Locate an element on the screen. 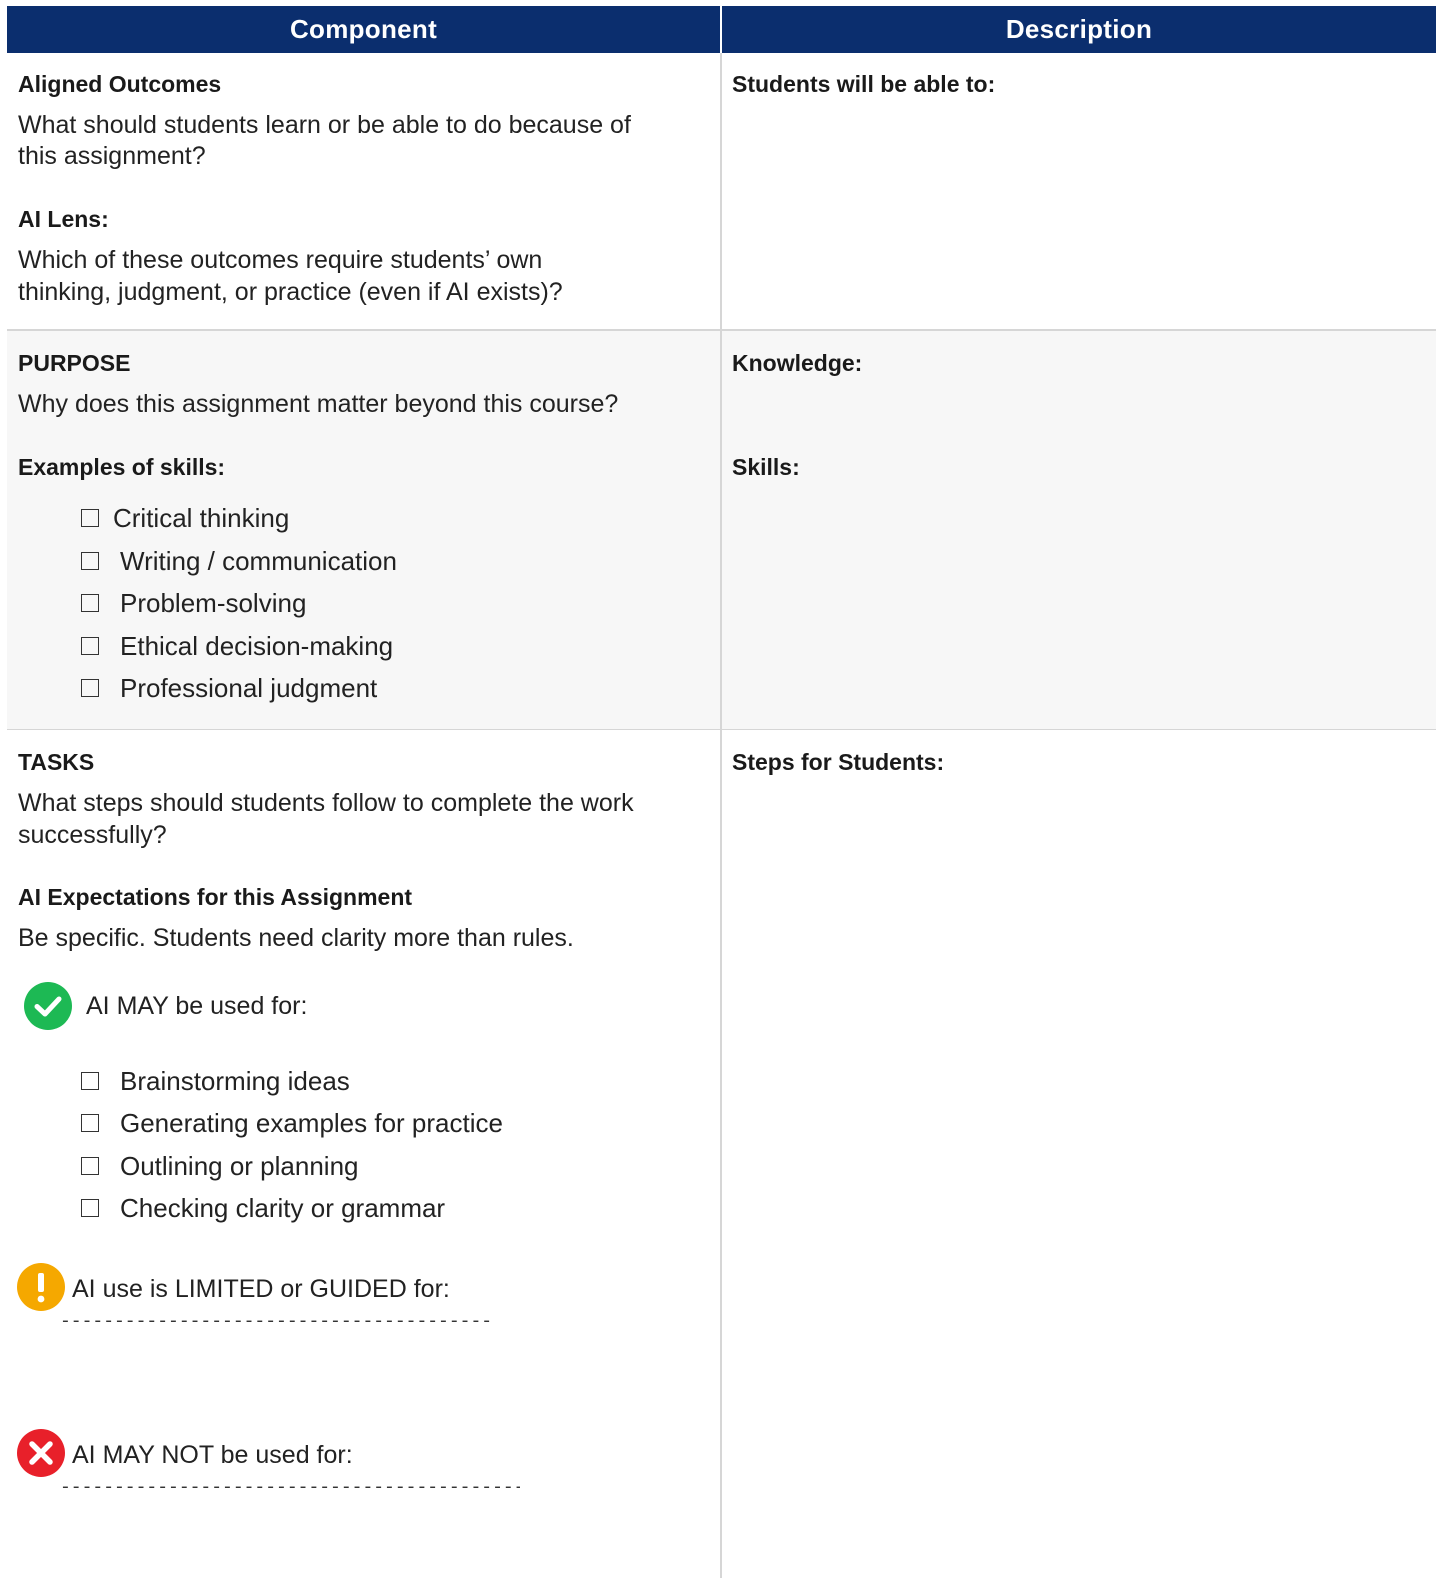 The width and height of the screenshot is (1448, 1578). skill-label: Writing / communication is located at coordinates (258, 561).